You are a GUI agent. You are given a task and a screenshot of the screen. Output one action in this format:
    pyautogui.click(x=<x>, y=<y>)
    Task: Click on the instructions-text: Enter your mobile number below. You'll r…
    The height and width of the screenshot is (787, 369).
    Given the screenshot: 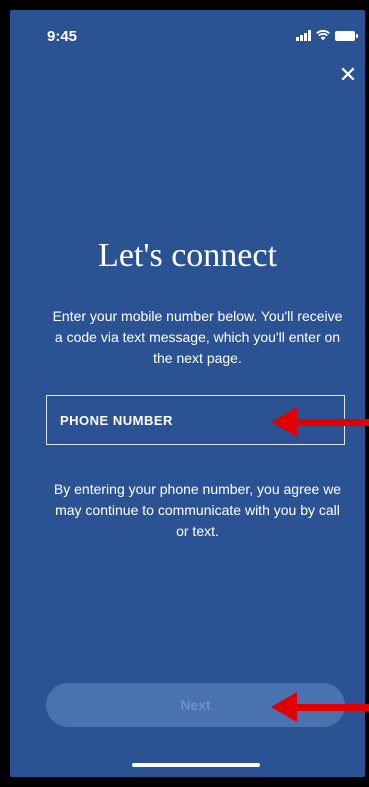 What is the action you would take?
    pyautogui.click(x=197, y=337)
    